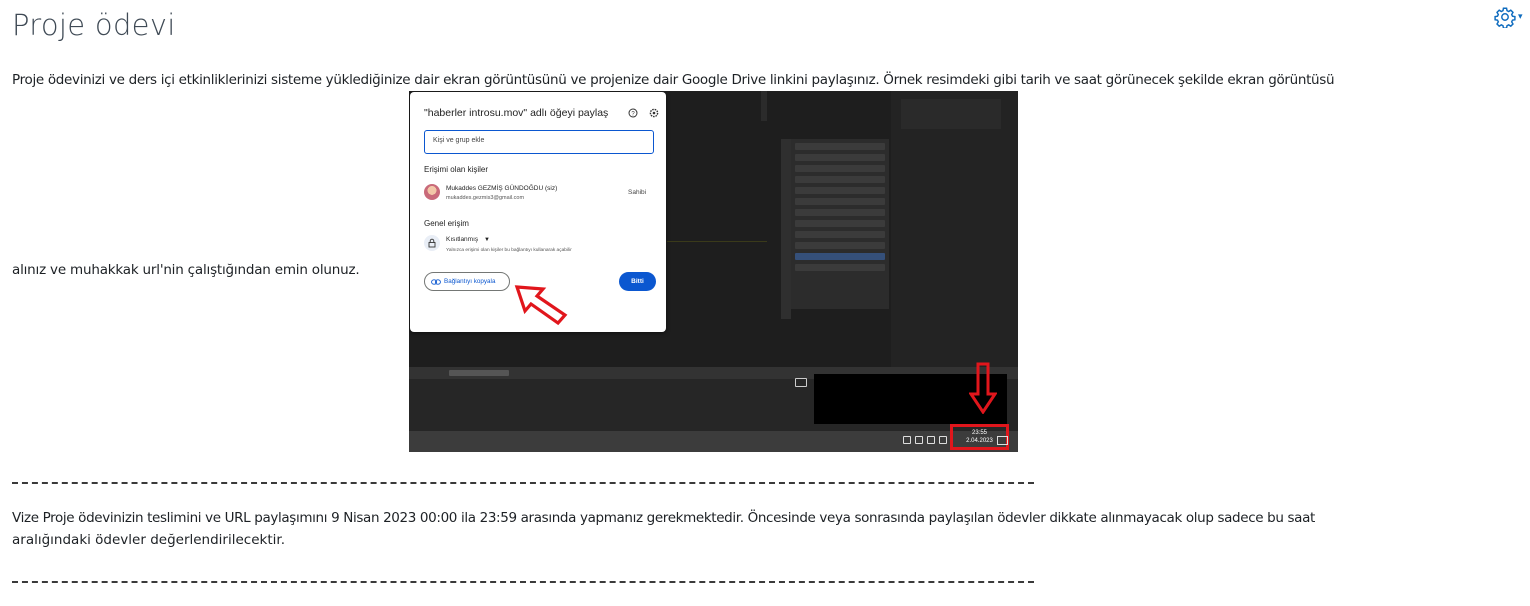 The height and width of the screenshot is (606, 1530). I want to click on settings-menu-button: ▾, so click(1511, 17).